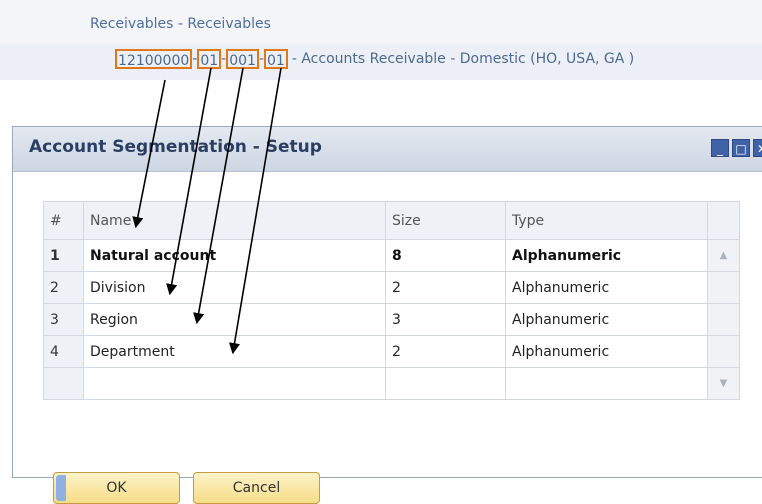 This screenshot has height=504, width=762. What do you see at coordinates (387, 149) in the screenshot?
I see `dialog-titlebar: Account Segmentation - Setup _ □ ✕` at bounding box center [387, 149].